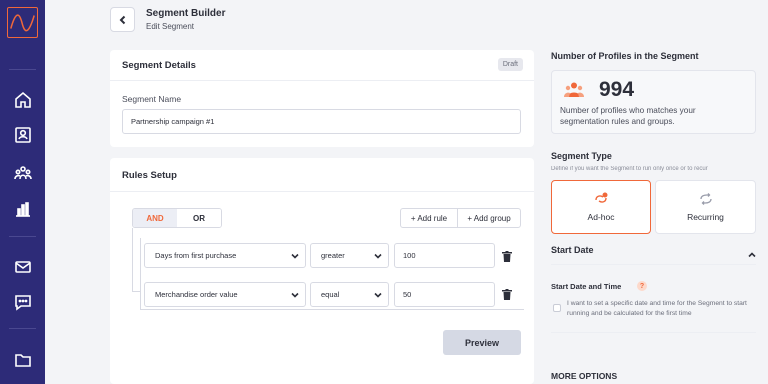 The height and width of the screenshot is (384, 768). Describe the element at coordinates (22, 99) in the screenshot. I see `home-icon` at that location.